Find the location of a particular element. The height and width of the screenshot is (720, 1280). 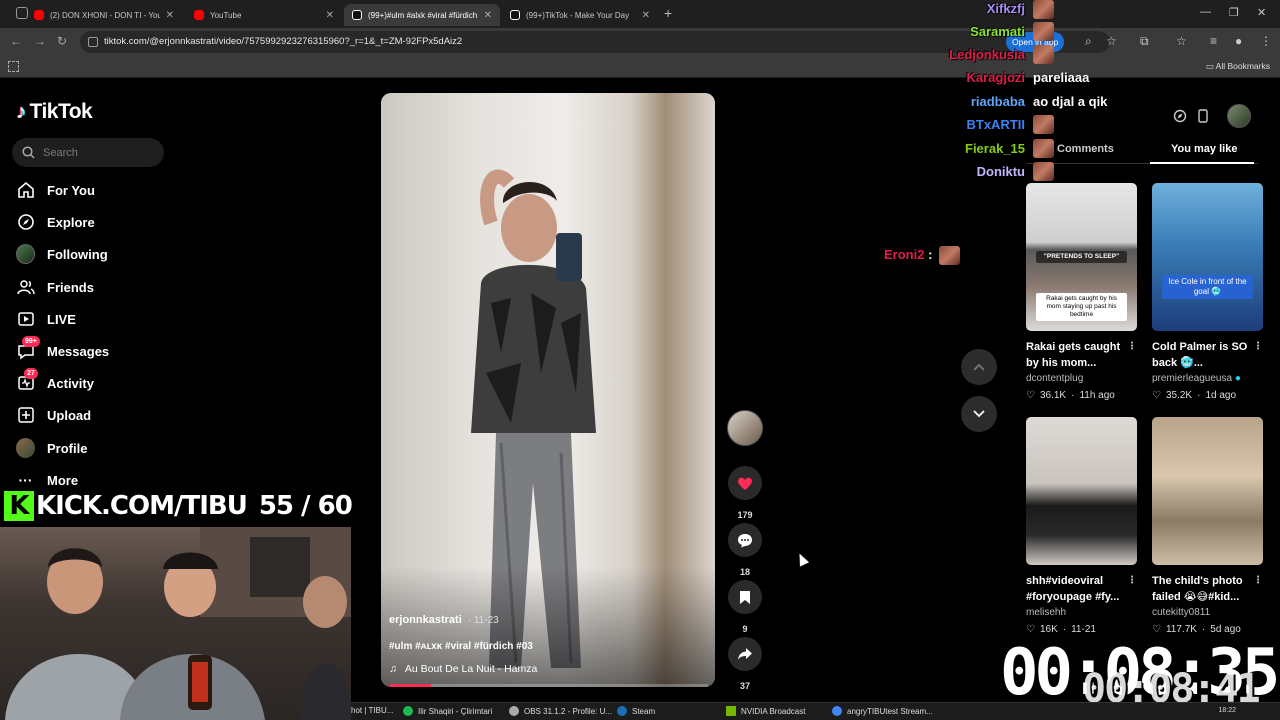

card-thumbnail: Ice Cole in front of the goal 🥶 is located at coordinates (1207, 257).